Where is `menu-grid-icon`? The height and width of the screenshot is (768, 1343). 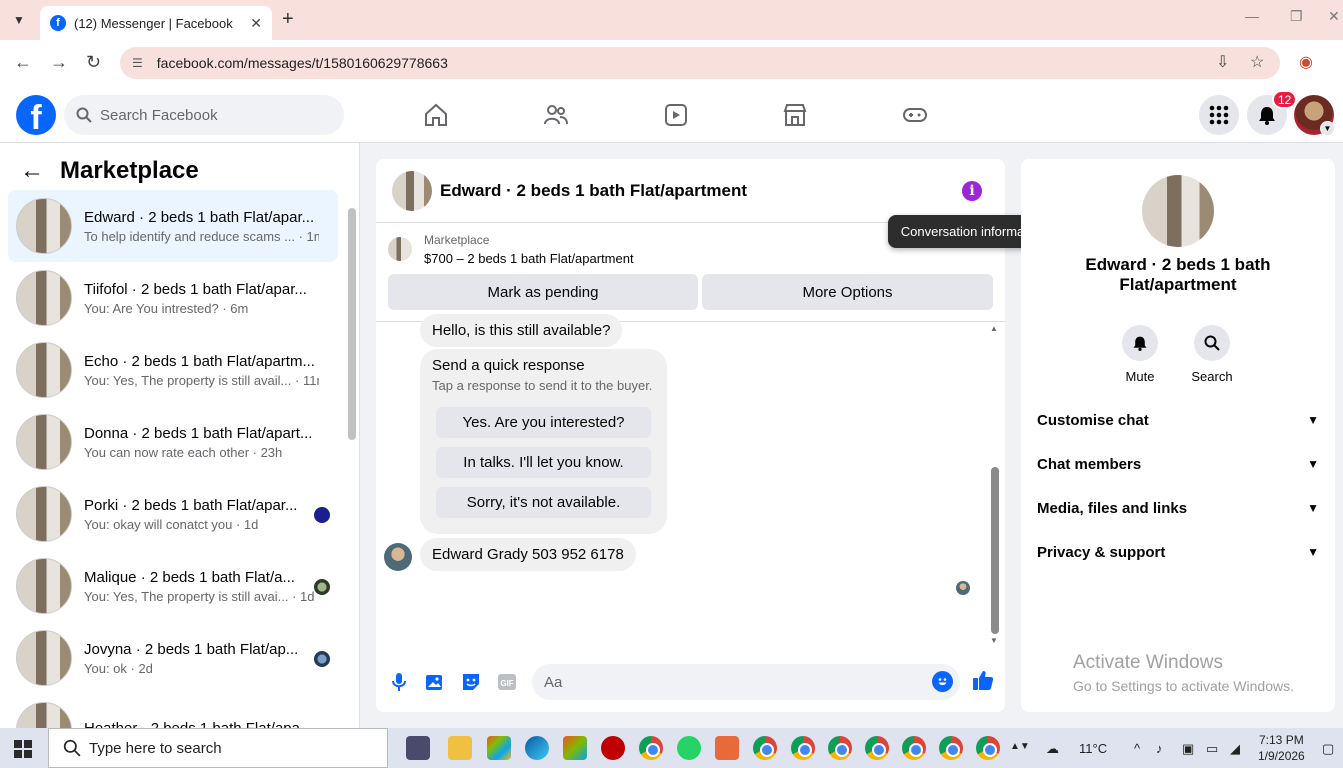 menu-grid-icon is located at coordinates (1219, 115).